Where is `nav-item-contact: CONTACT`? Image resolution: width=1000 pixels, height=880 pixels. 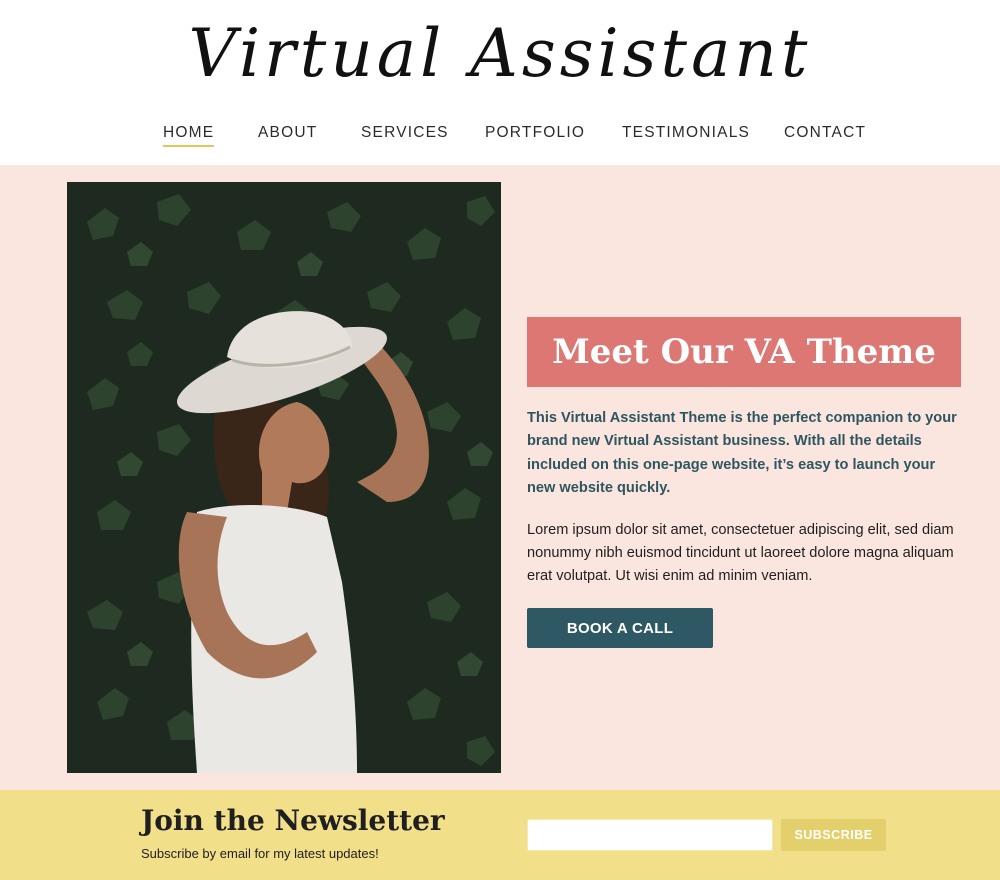
nav-item-contact: CONTACT is located at coordinates (825, 133).